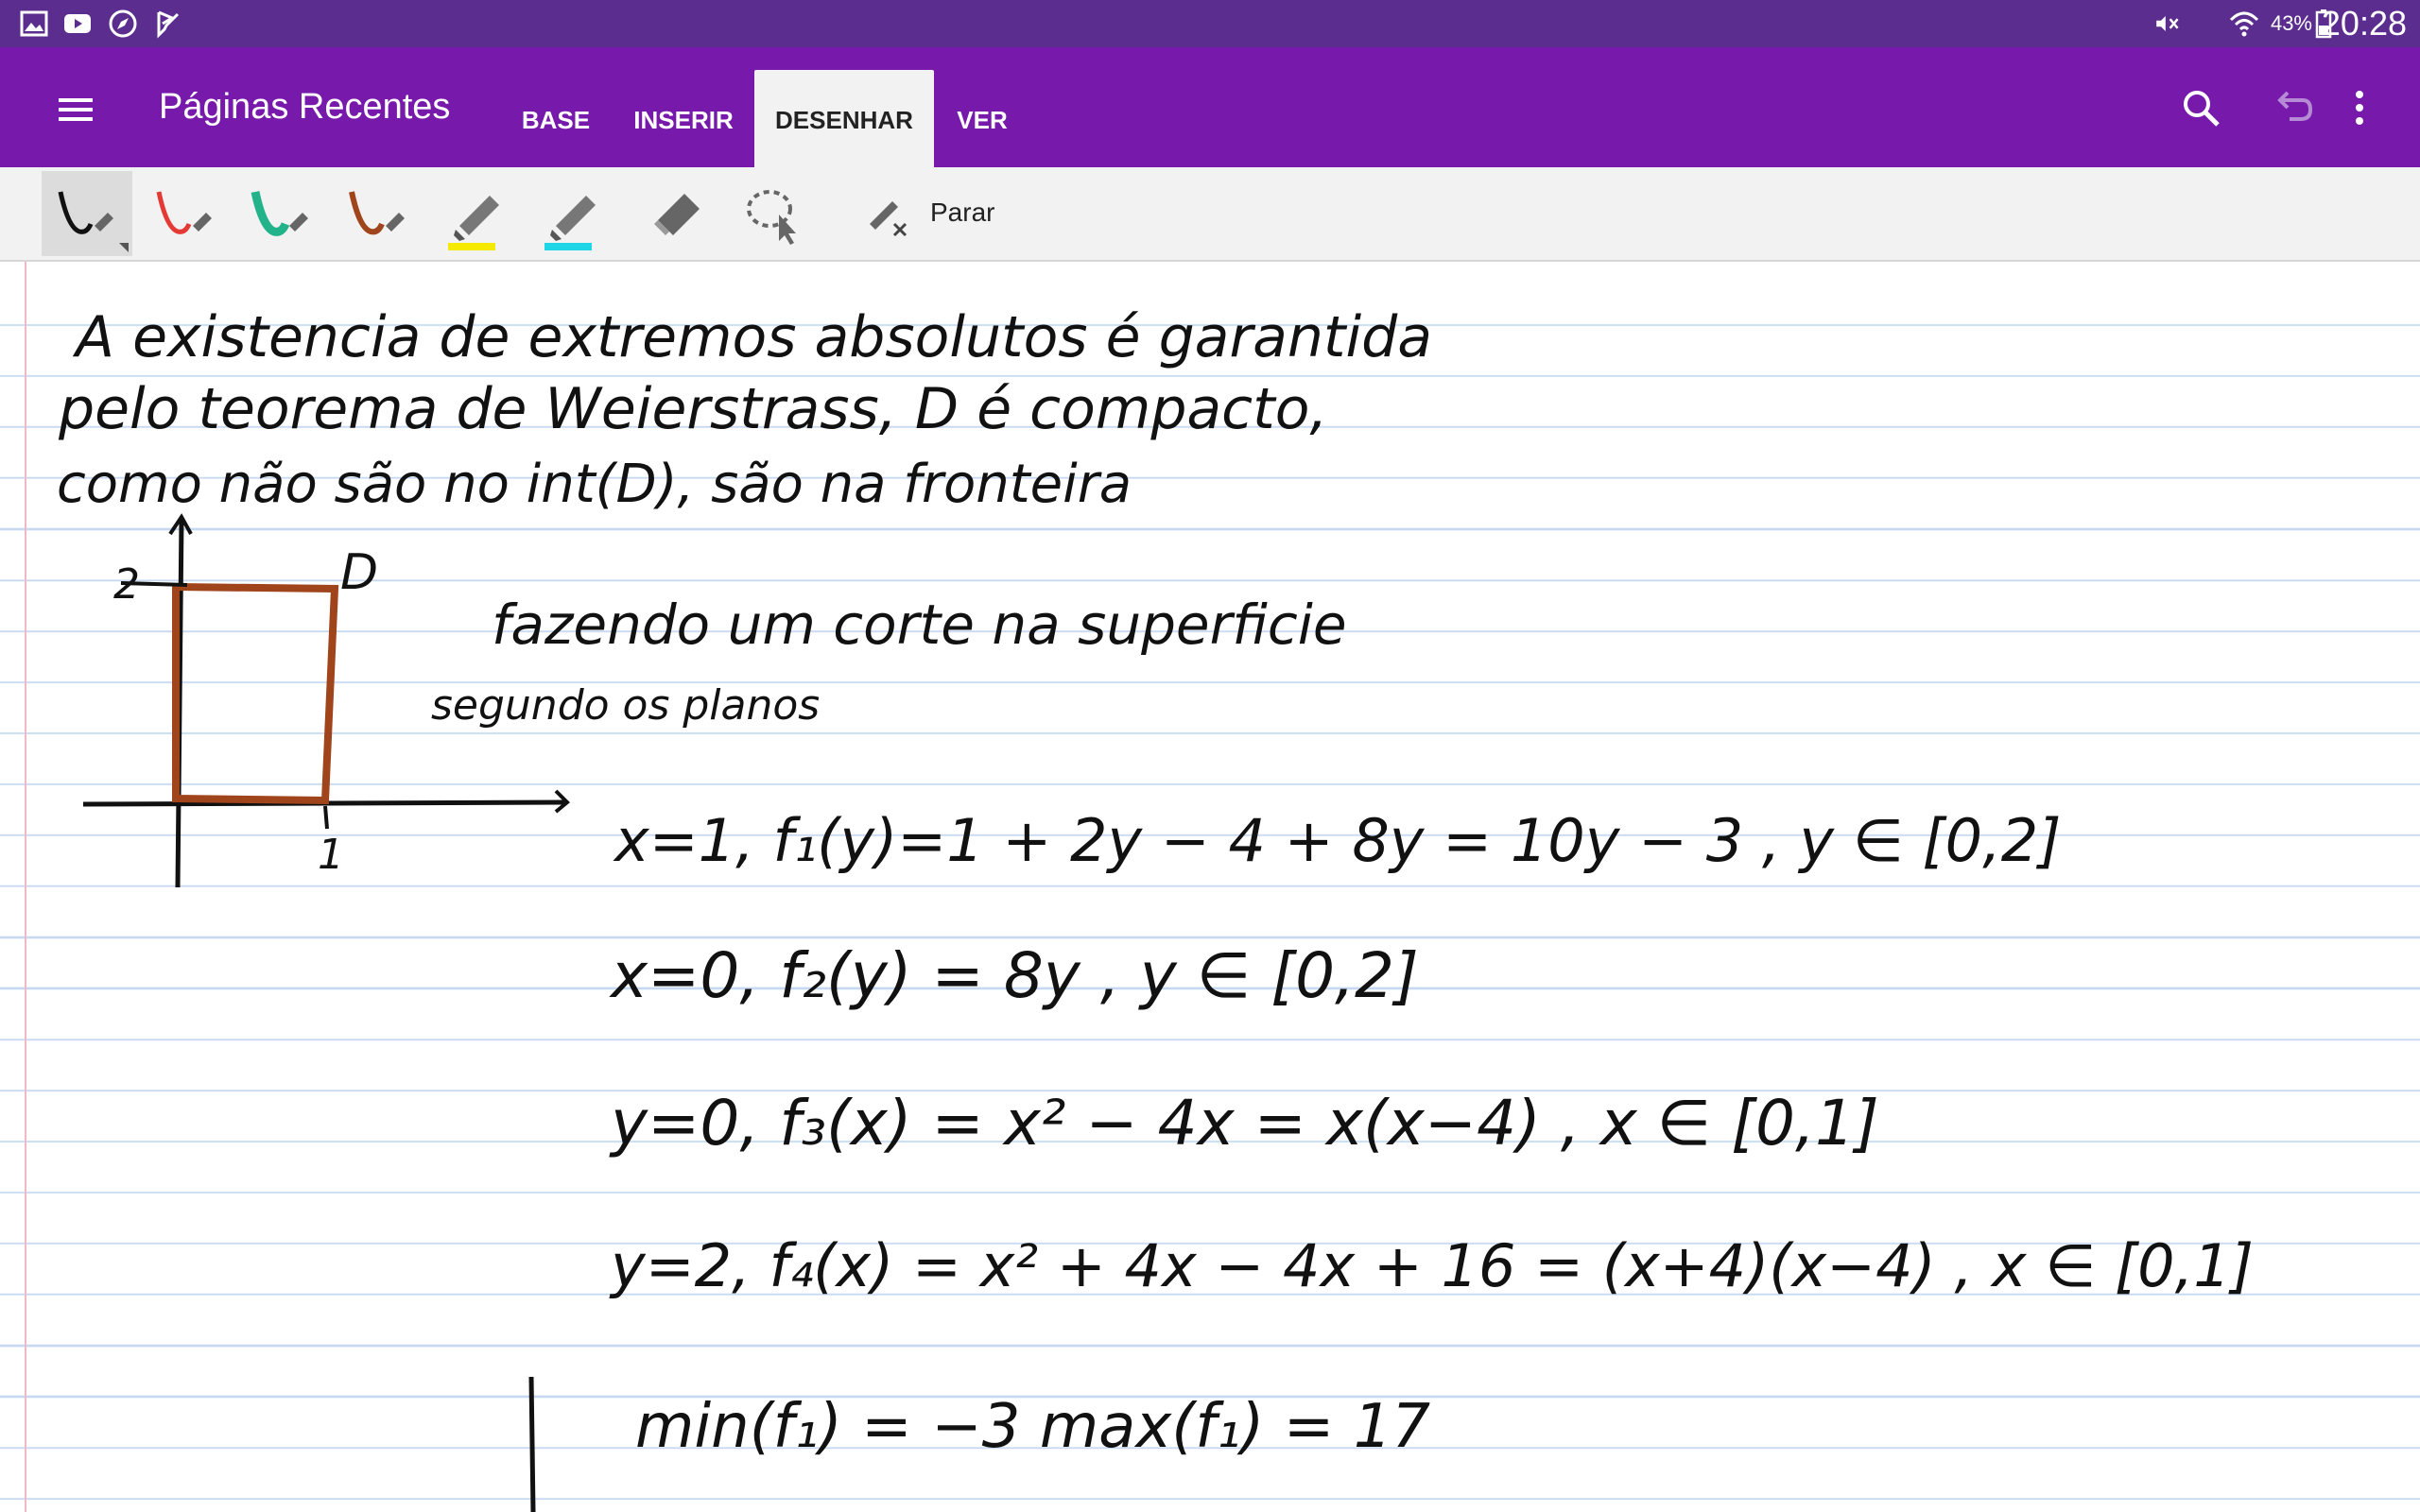 This screenshot has height=1512, width=2420. Describe the element at coordinates (570, 223) in the screenshot. I see `cyan-highlighter-icon` at that location.